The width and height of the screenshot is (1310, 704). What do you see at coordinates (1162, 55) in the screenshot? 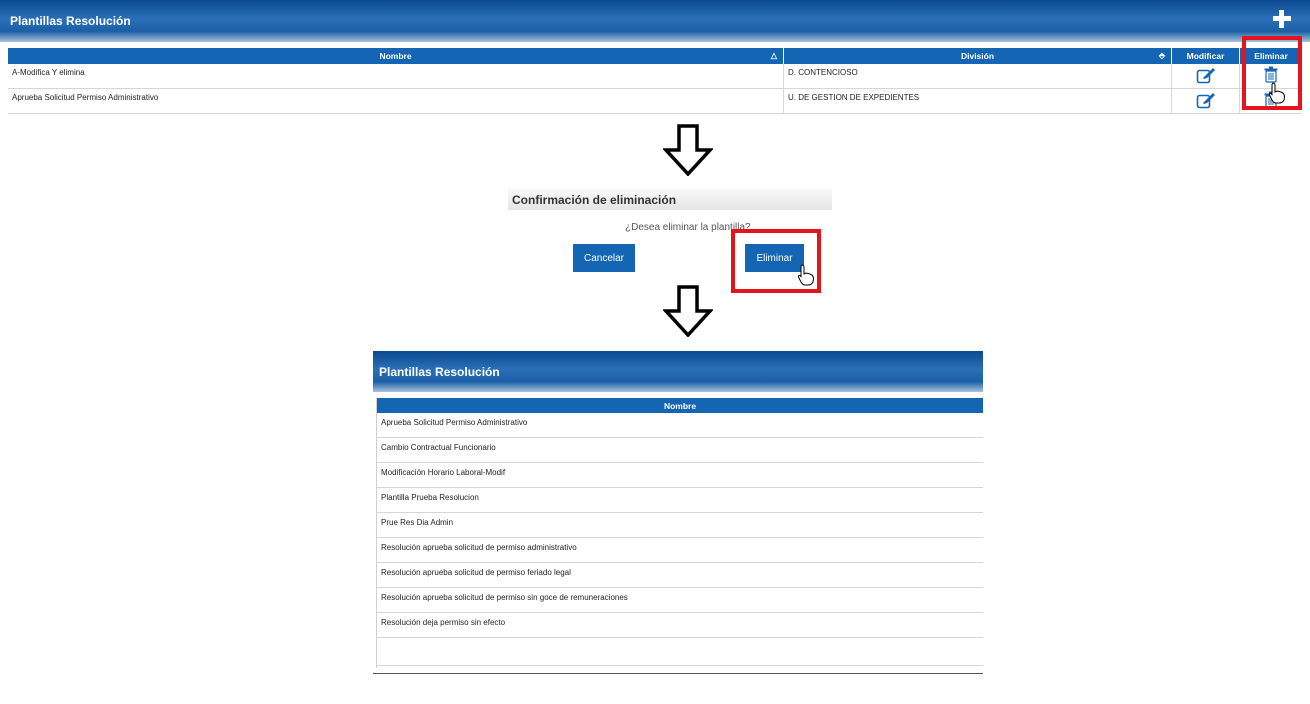
I see `sort-both-icon: ⬘` at bounding box center [1162, 55].